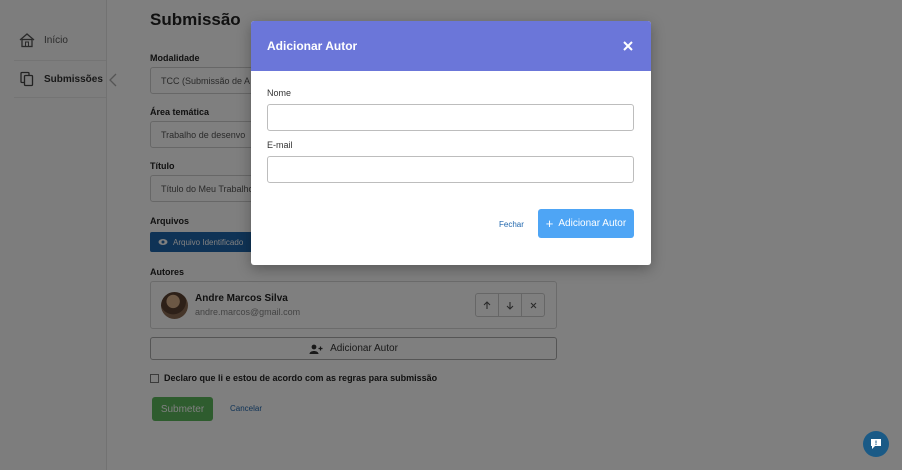 The height and width of the screenshot is (470, 902). I want to click on modal-add-author-label: Adicionar Autor, so click(592, 223).